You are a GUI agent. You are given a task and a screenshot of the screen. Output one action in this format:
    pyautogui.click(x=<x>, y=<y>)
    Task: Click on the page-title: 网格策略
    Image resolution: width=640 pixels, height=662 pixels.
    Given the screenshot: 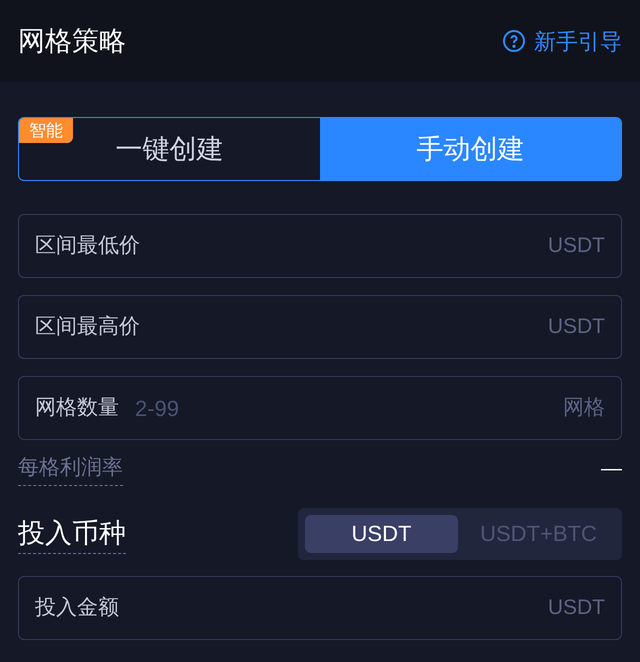 What is the action you would take?
    pyautogui.click(x=72, y=41)
    